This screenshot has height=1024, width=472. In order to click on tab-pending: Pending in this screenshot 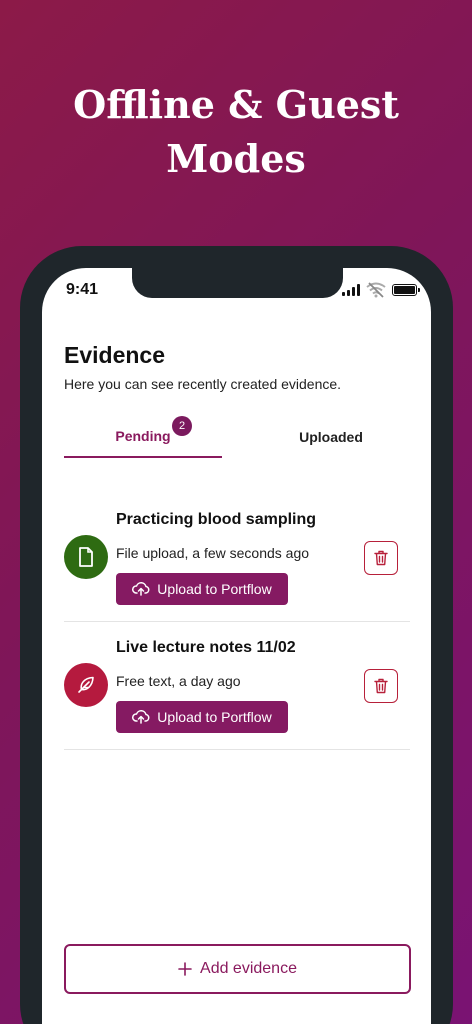, I will do `click(143, 437)`.